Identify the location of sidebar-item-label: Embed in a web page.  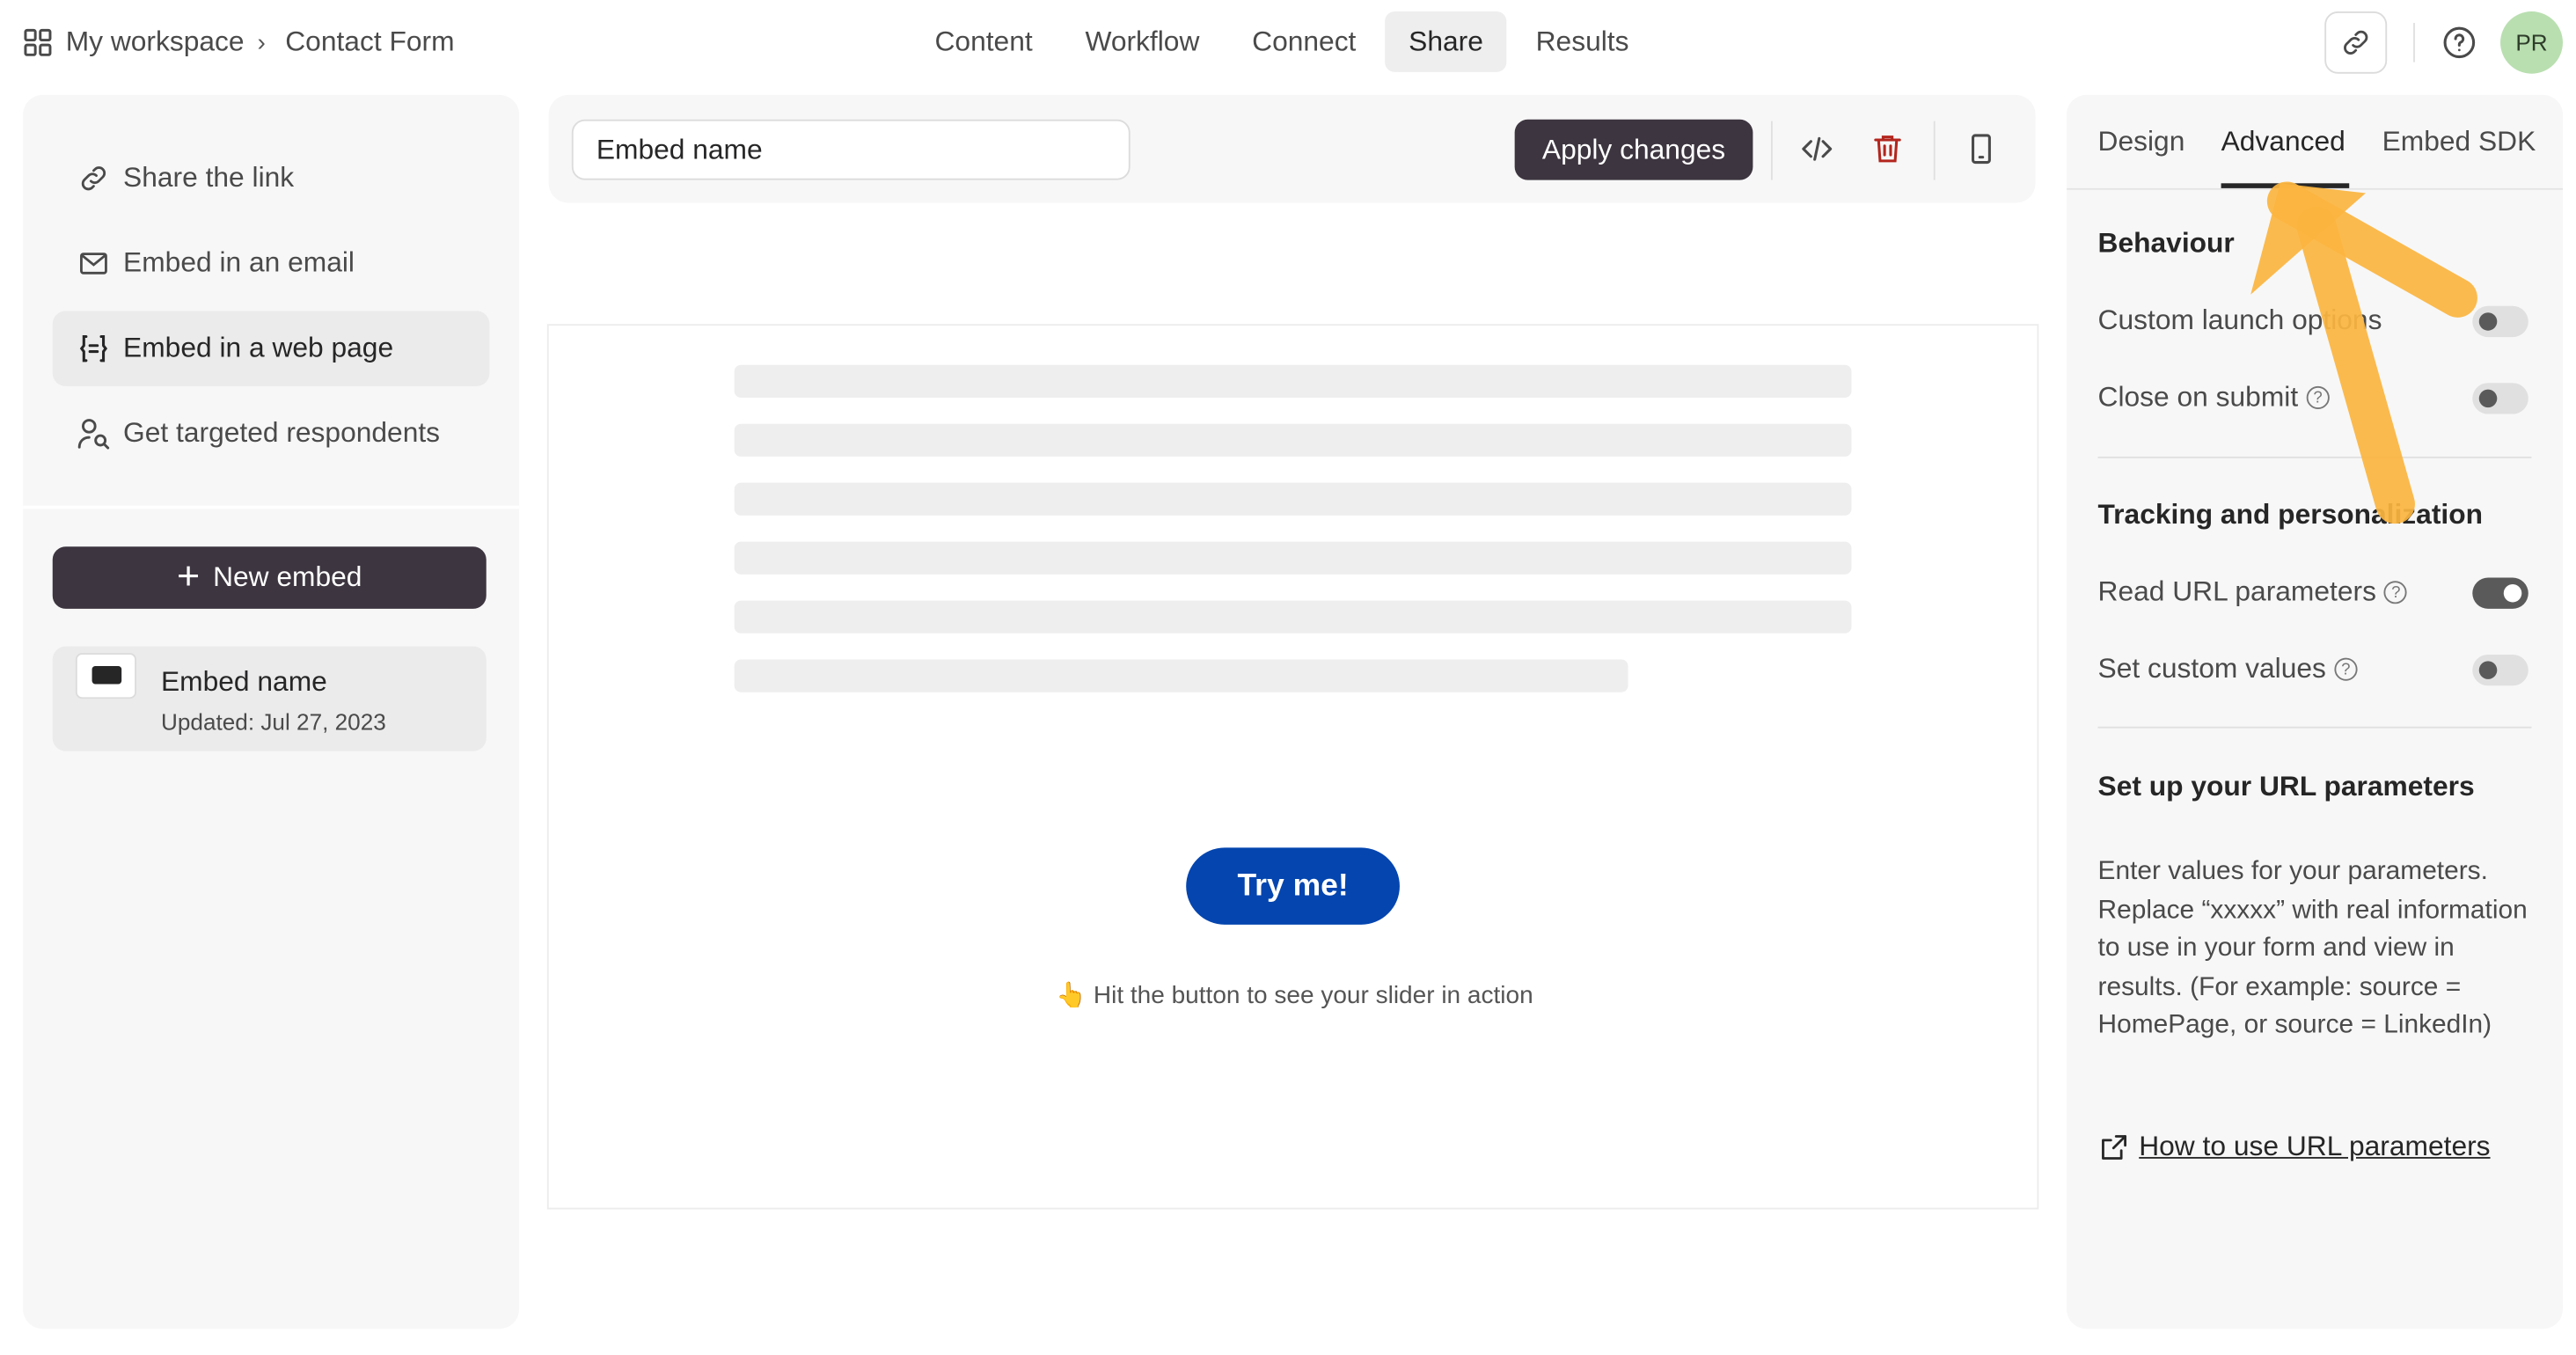
(258, 347).